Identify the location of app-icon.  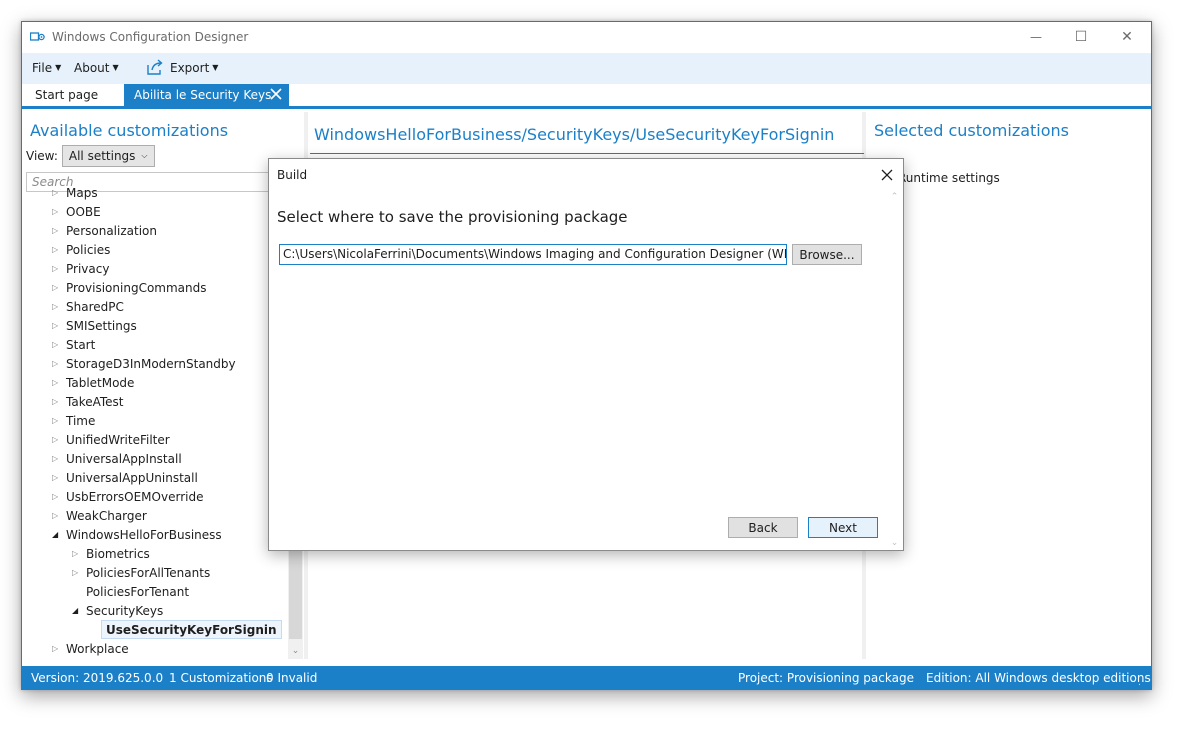
(37, 36).